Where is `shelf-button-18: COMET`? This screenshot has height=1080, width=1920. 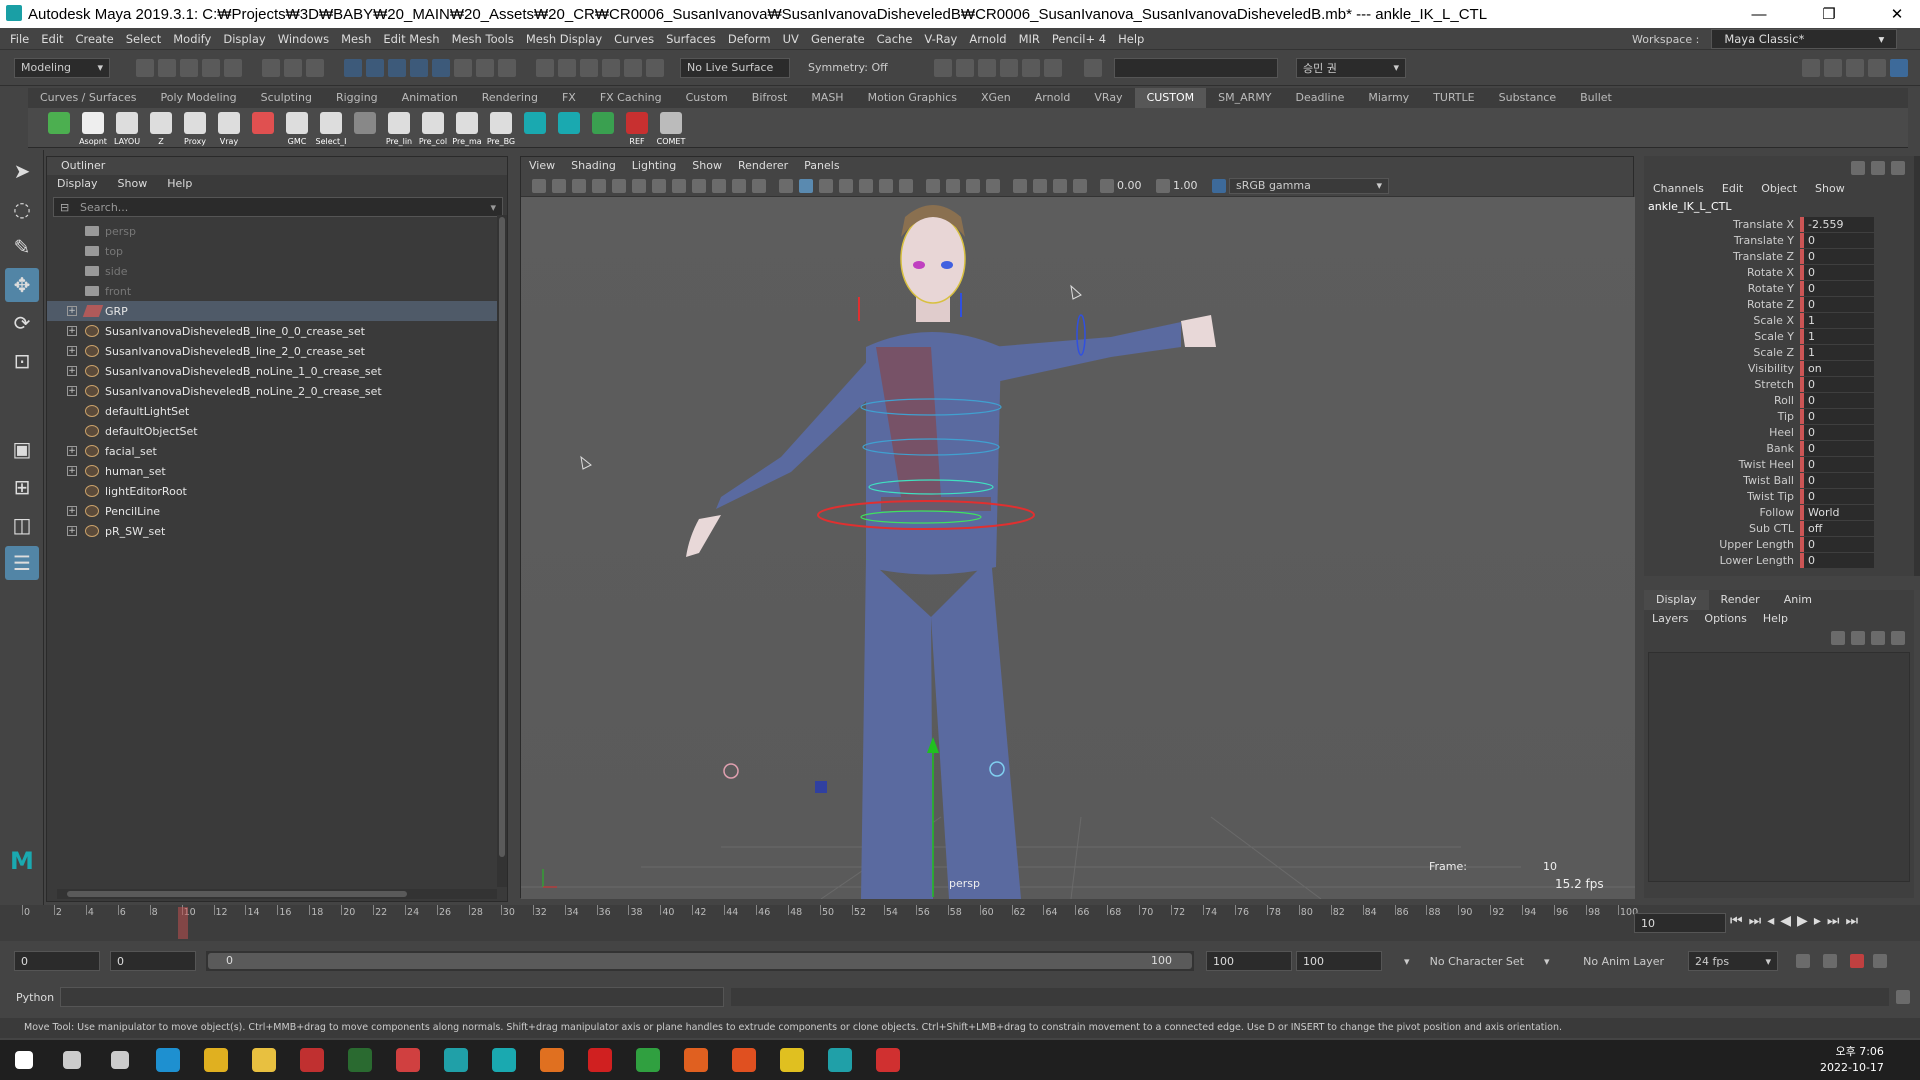 shelf-button-18: COMET is located at coordinates (671, 128).